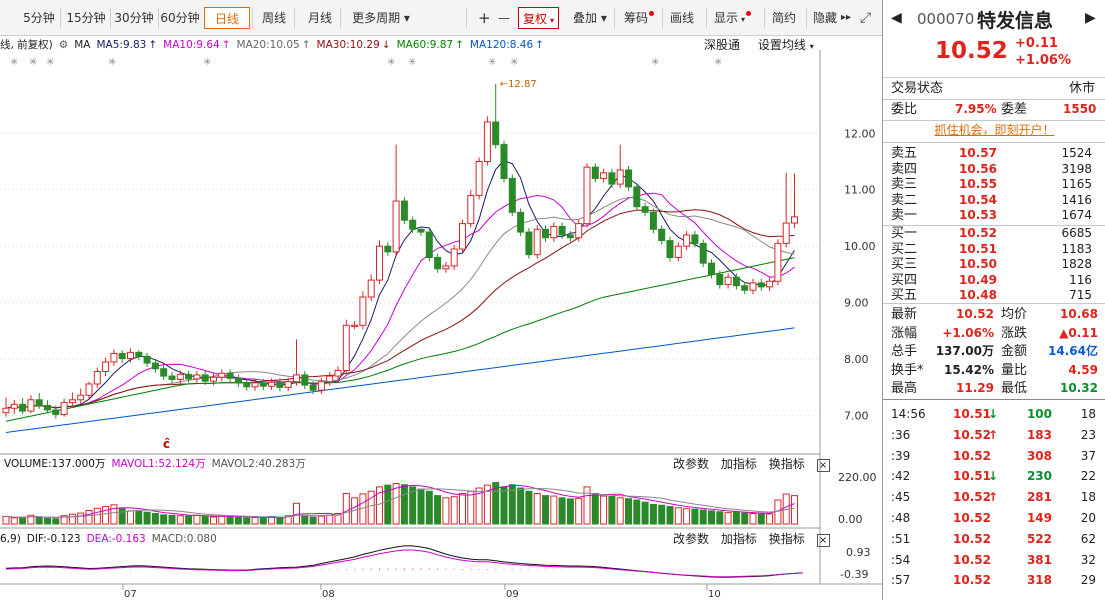 This screenshot has width=1105, height=600. What do you see at coordinates (733, 18) in the screenshot?
I see `display-dropdown: 显示 ▾` at bounding box center [733, 18].